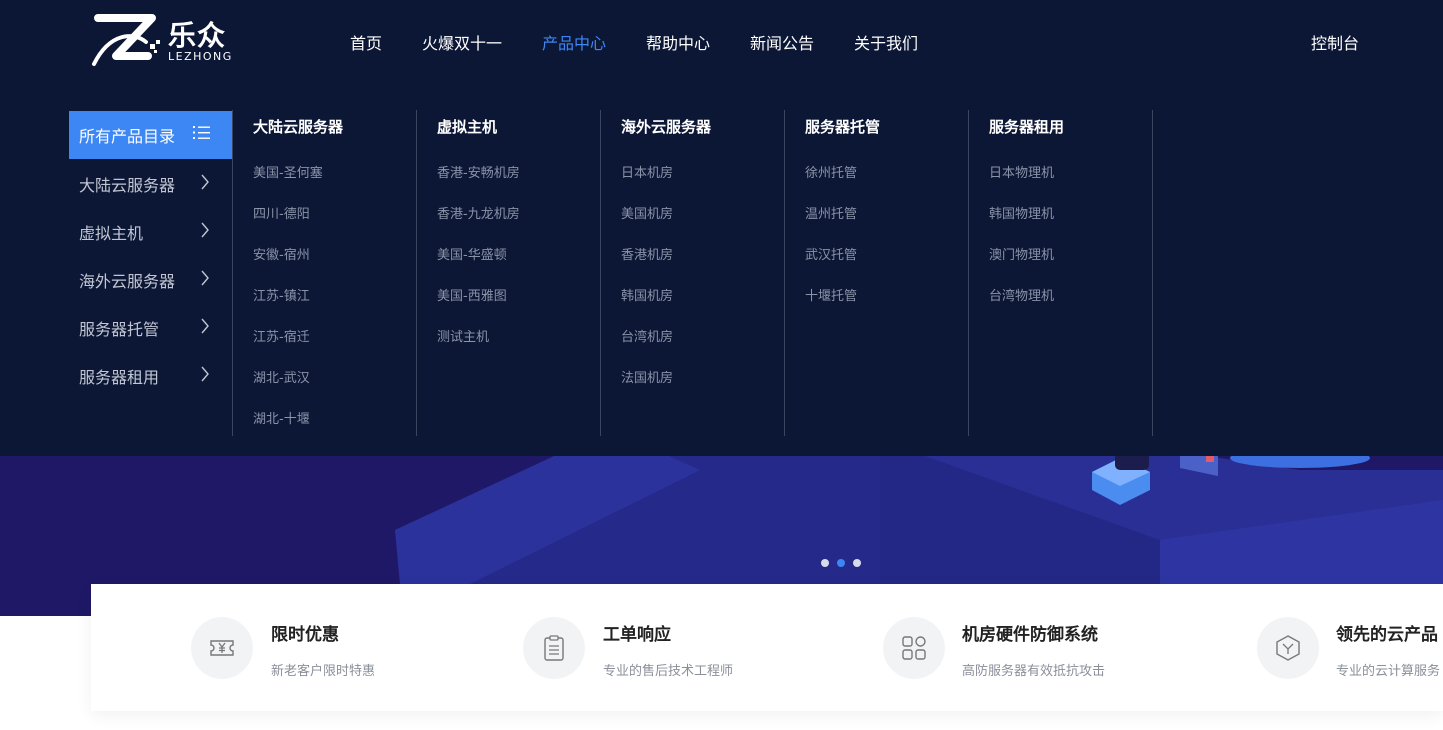 The height and width of the screenshot is (730, 1443). I want to click on menu-link: 江苏-宿迁, so click(281, 335).